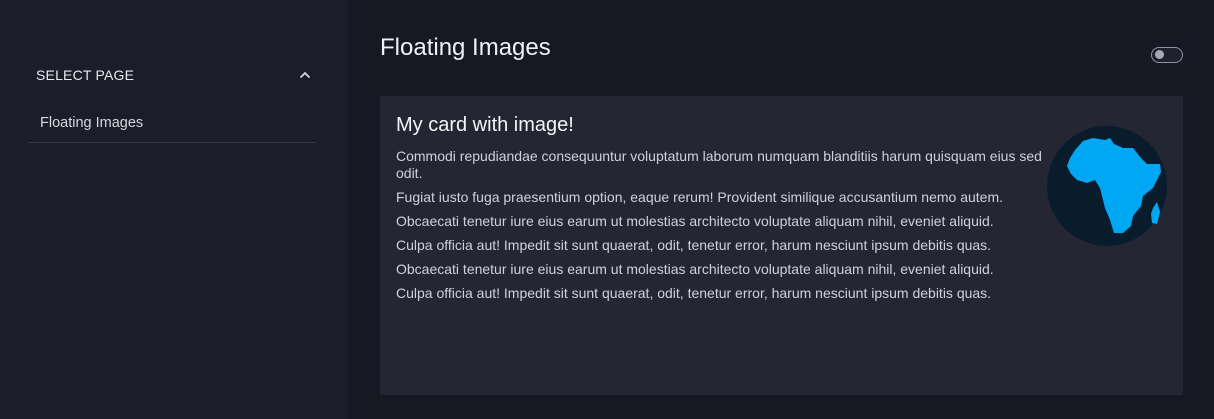 This screenshot has width=1214, height=419. Describe the element at coordinates (465, 47) in the screenshot. I see `page-title: Floating Images` at that location.